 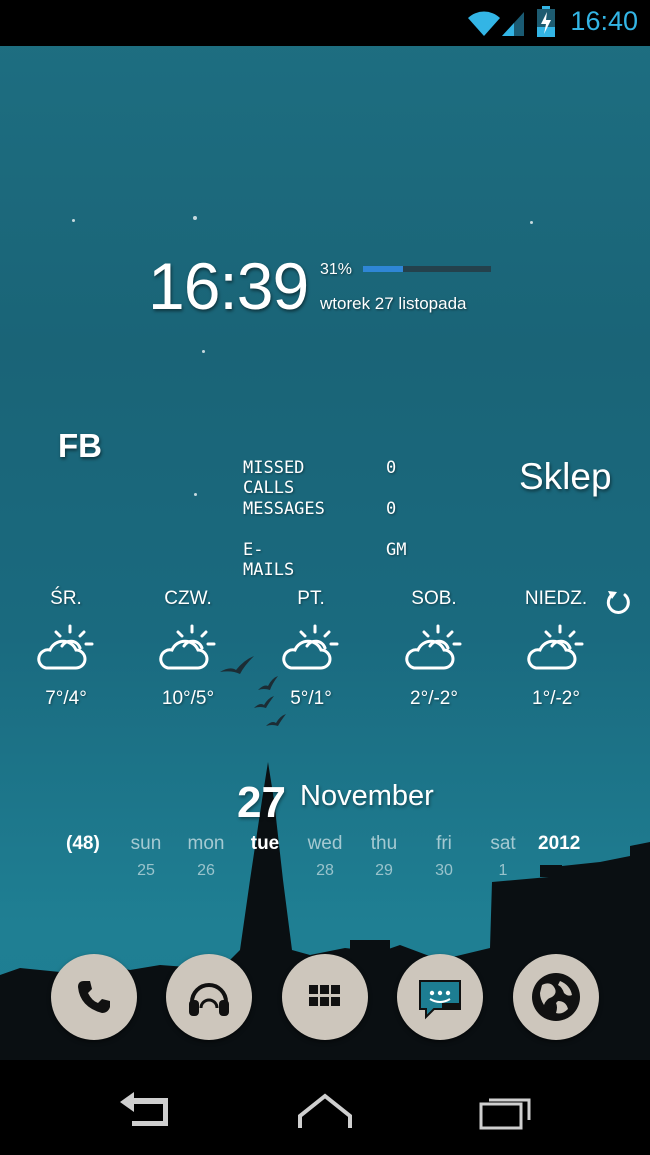 What do you see at coordinates (209, 999) in the screenshot?
I see `headphones-icon` at bounding box center [209, 999].